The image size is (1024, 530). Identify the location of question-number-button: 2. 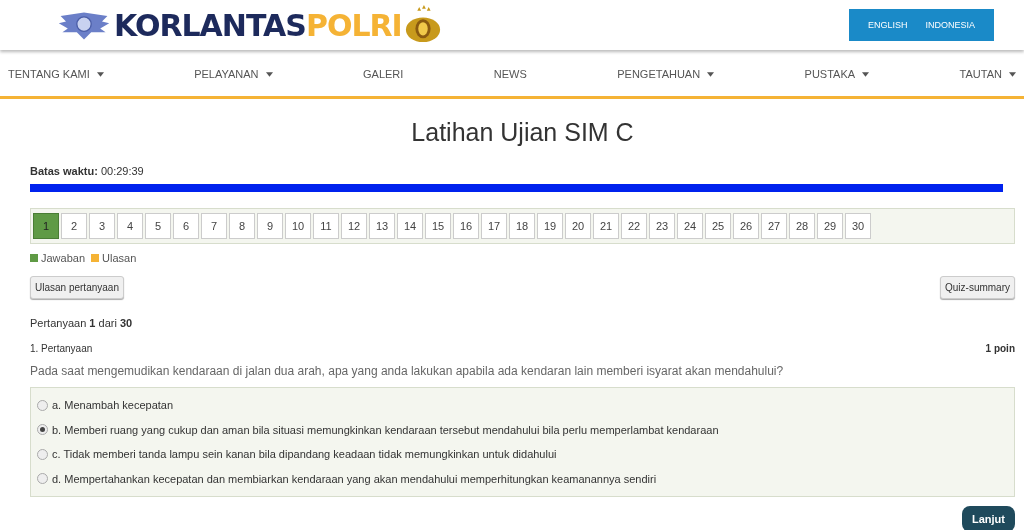
(74, 226).